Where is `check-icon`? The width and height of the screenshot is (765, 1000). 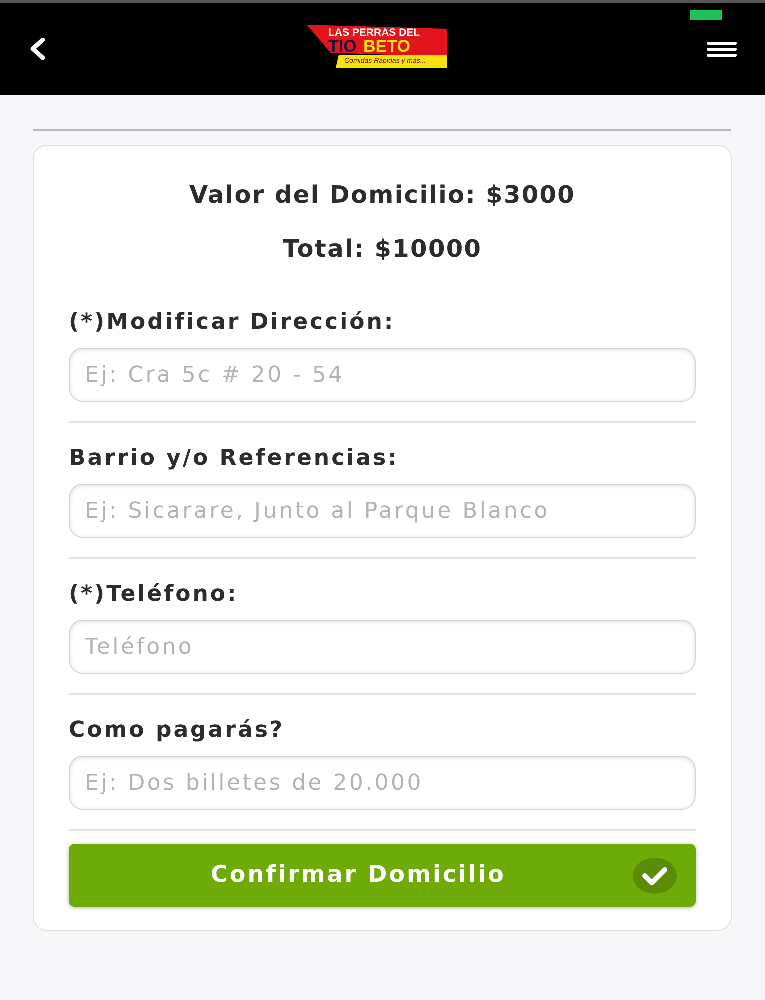
check-icon is located at coordinates (655, 876).